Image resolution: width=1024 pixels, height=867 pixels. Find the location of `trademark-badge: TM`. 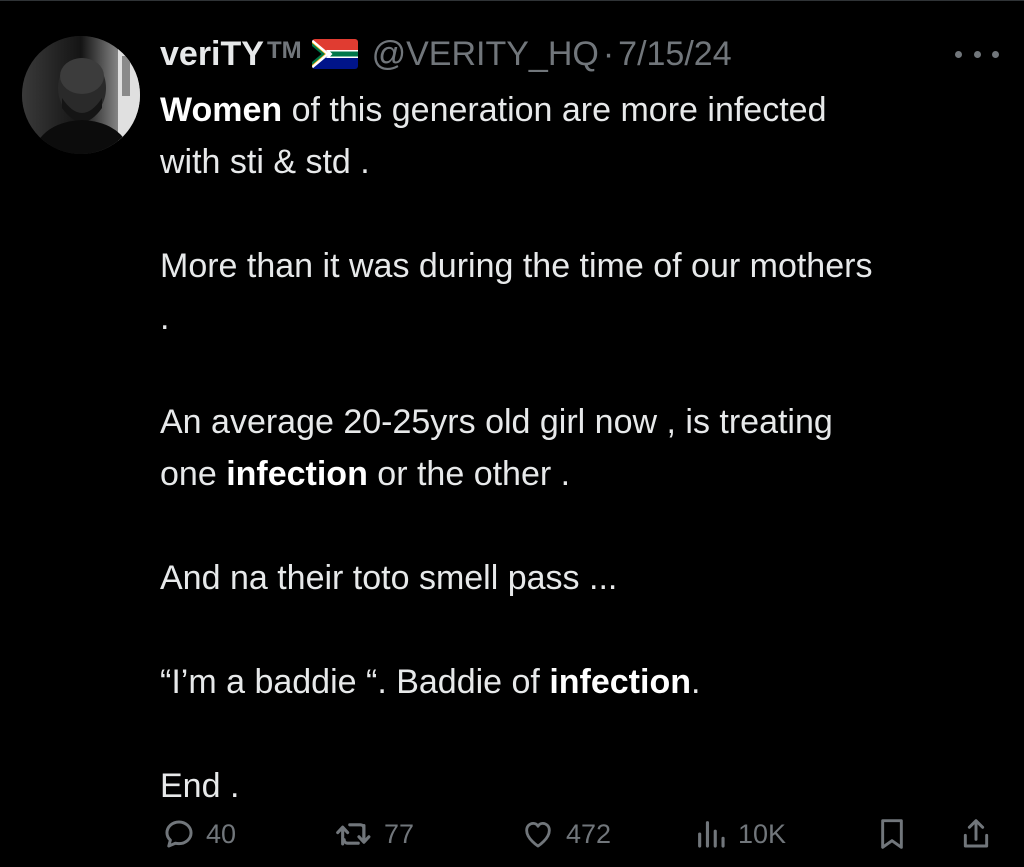

trademark-badge: TM is located at coordinates (284, 50).